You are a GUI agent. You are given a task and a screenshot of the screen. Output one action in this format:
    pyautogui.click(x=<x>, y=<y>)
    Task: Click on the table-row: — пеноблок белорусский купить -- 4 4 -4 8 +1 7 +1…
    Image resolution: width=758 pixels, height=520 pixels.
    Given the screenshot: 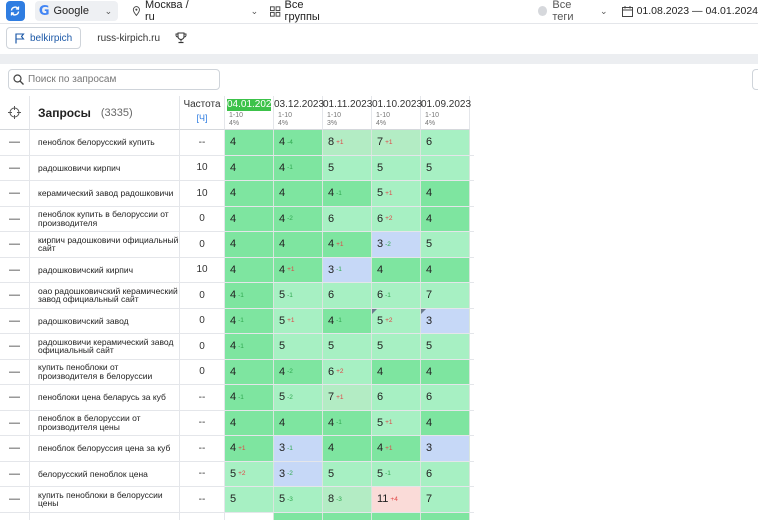 What is the action you would take?
    pyautogui.click(x=237, y=143)
    